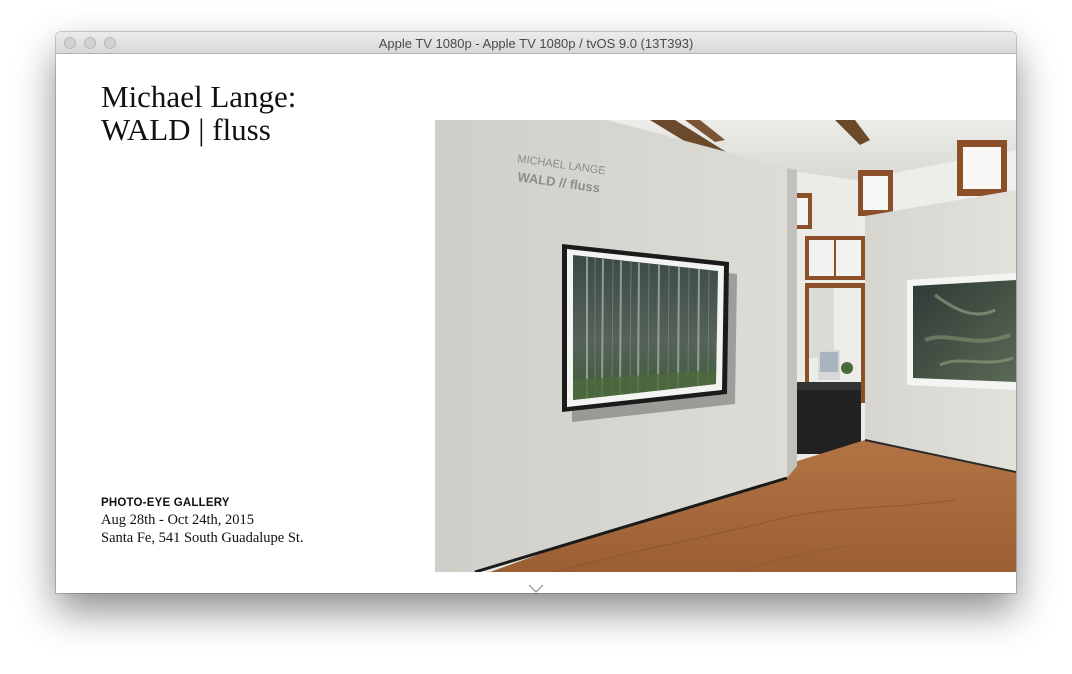  What do you see at coordinates (202, 538) in the screenshot?
I see `exhibit-location: Santa Fe, 541 South Guadalupe St.` at bounding box center [202, 538].